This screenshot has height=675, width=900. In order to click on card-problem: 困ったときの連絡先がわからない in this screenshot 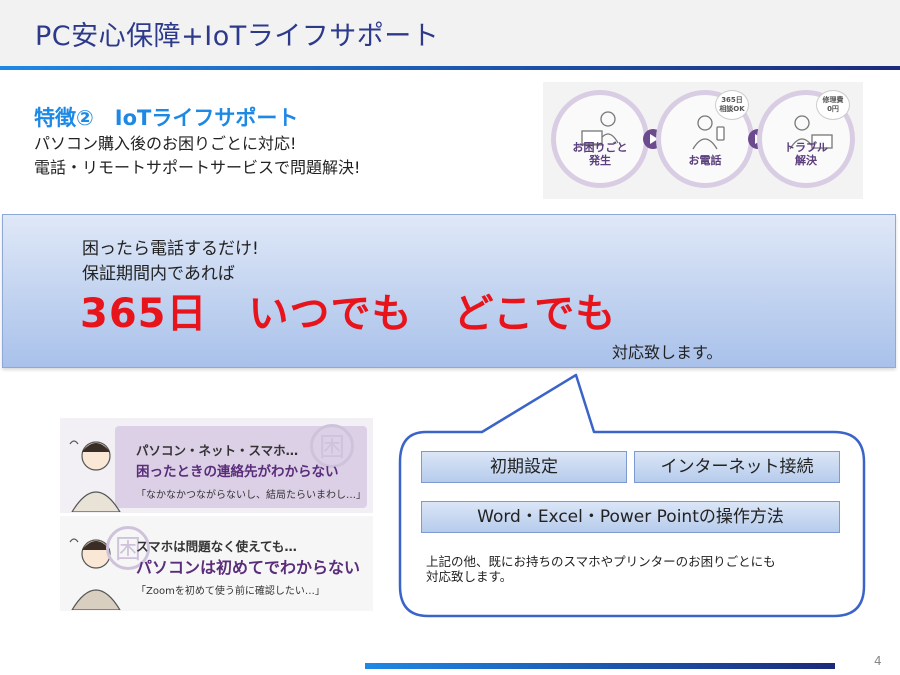, I will do `click(237, 472)`.